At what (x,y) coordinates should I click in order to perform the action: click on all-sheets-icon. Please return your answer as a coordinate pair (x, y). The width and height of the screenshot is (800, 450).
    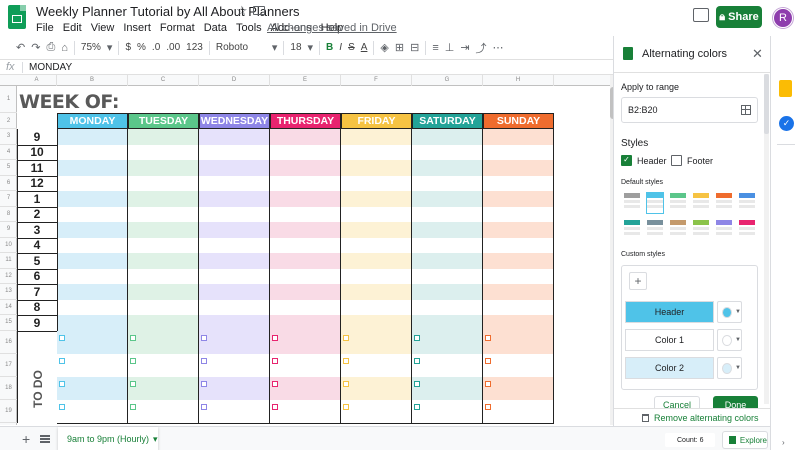
    Looking at the image, I should click on (45, 439).